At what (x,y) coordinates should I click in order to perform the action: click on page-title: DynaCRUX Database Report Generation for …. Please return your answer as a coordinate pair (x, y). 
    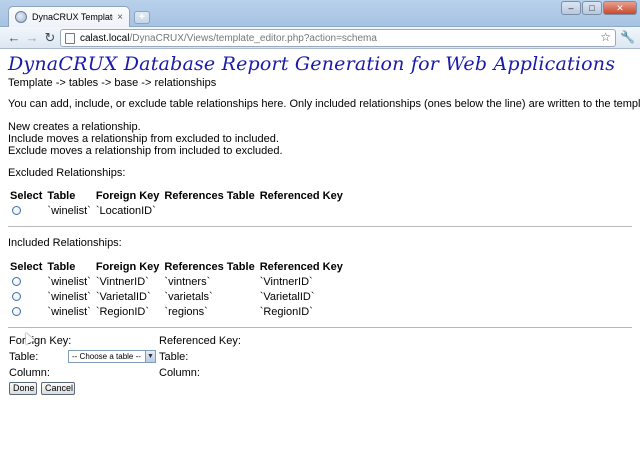
    Looking at the image, I should click on (312, 64).